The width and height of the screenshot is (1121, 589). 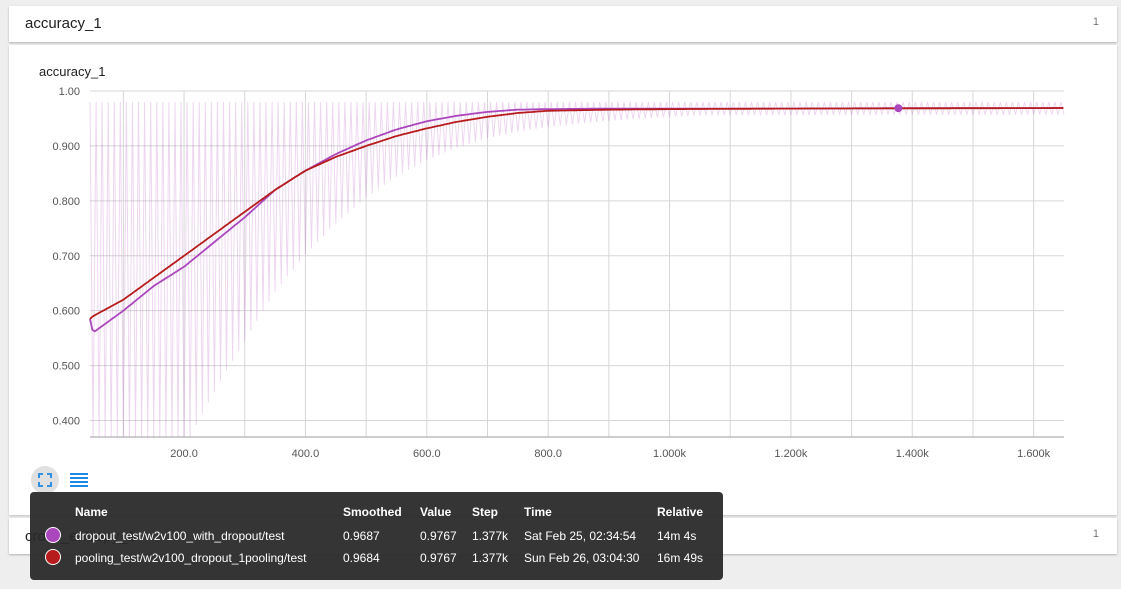 I want to click on expand-button, so click(x=45, y=480).